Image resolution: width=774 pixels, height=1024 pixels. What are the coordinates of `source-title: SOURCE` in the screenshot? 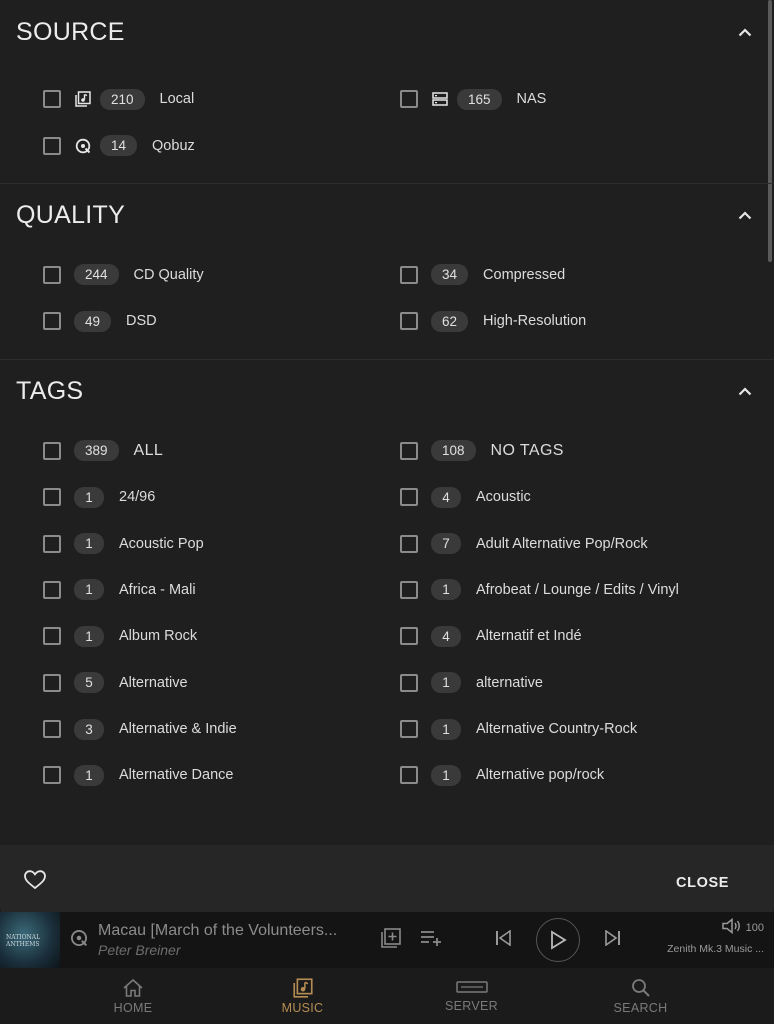 It's located at (70, 31).